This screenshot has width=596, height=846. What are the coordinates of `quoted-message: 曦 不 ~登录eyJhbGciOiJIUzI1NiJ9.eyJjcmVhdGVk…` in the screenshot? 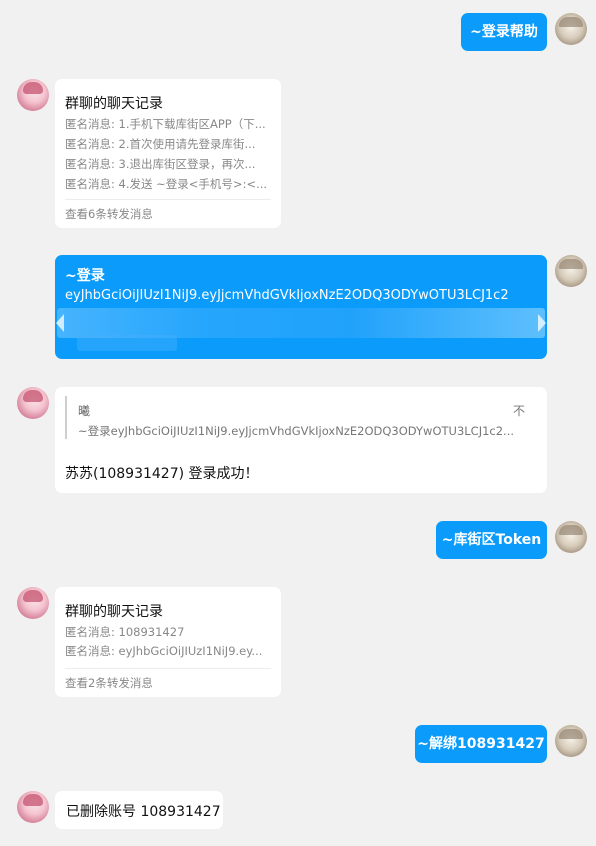 It's located at (300, 417).